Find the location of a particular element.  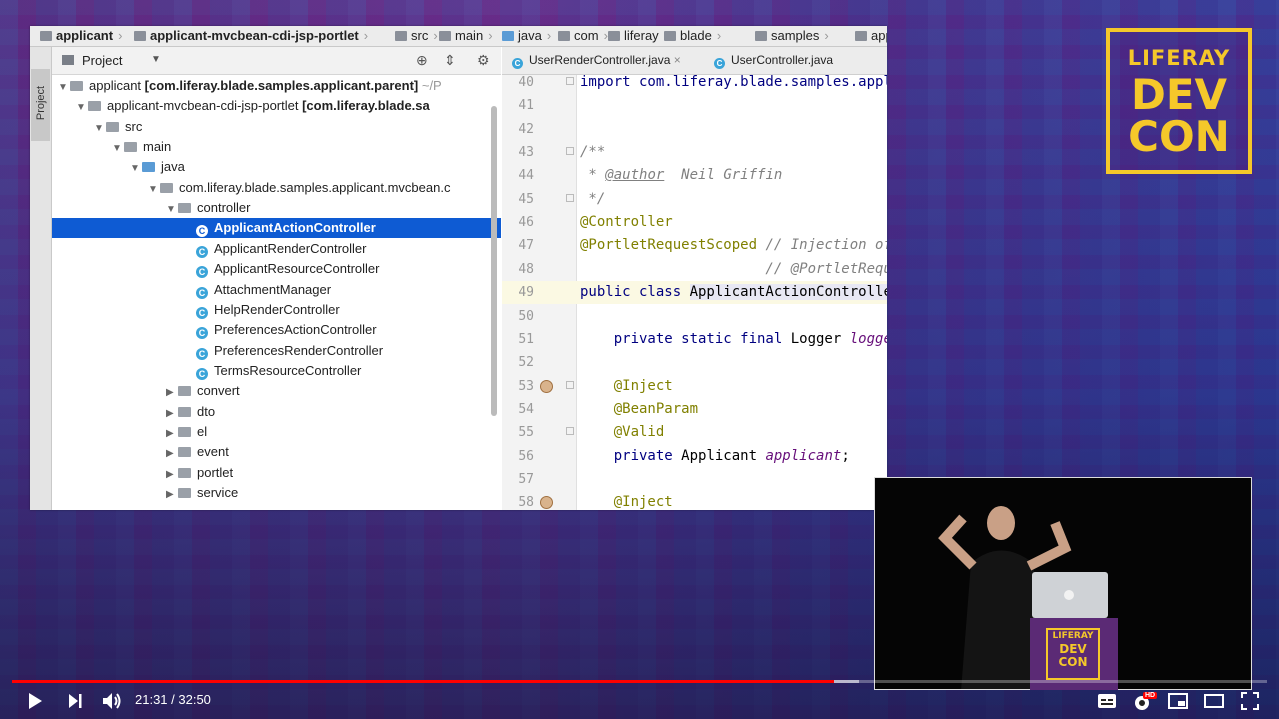

class-tree-item: C PreferencesActionController is located at coordinates (276, 330).